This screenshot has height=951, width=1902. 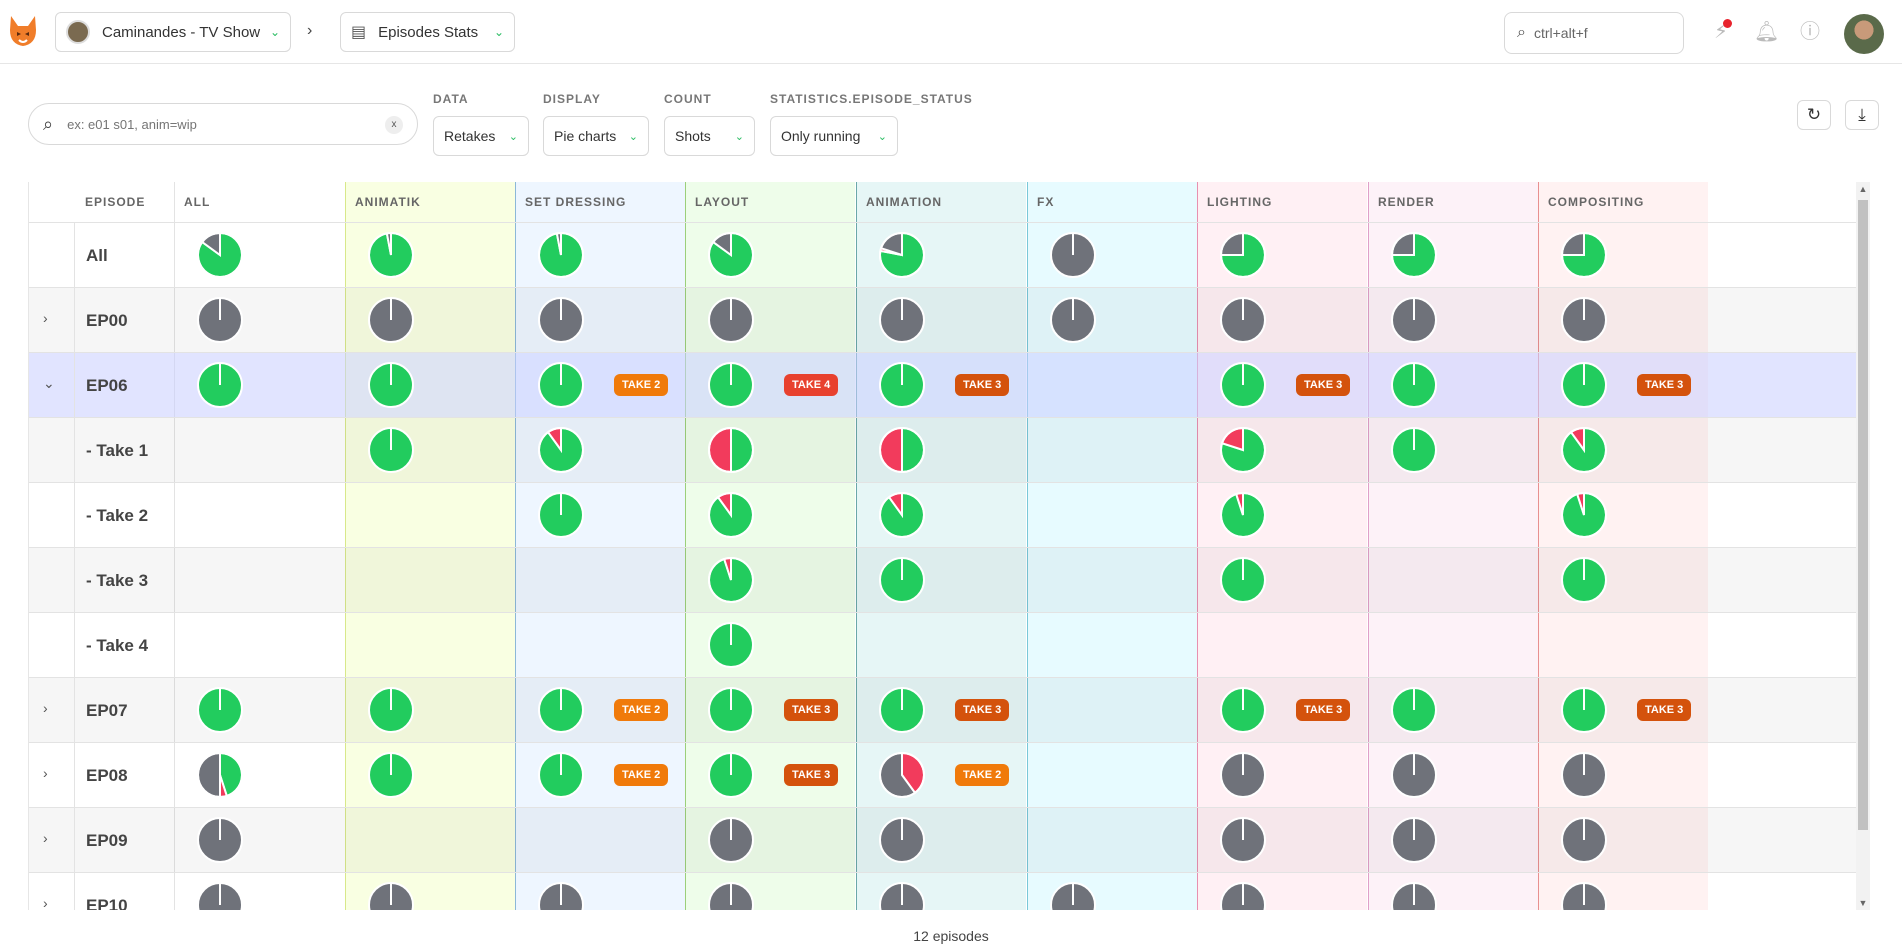 I want to click on bell-icon: 🔔︎, so click(x=1766, y=32).